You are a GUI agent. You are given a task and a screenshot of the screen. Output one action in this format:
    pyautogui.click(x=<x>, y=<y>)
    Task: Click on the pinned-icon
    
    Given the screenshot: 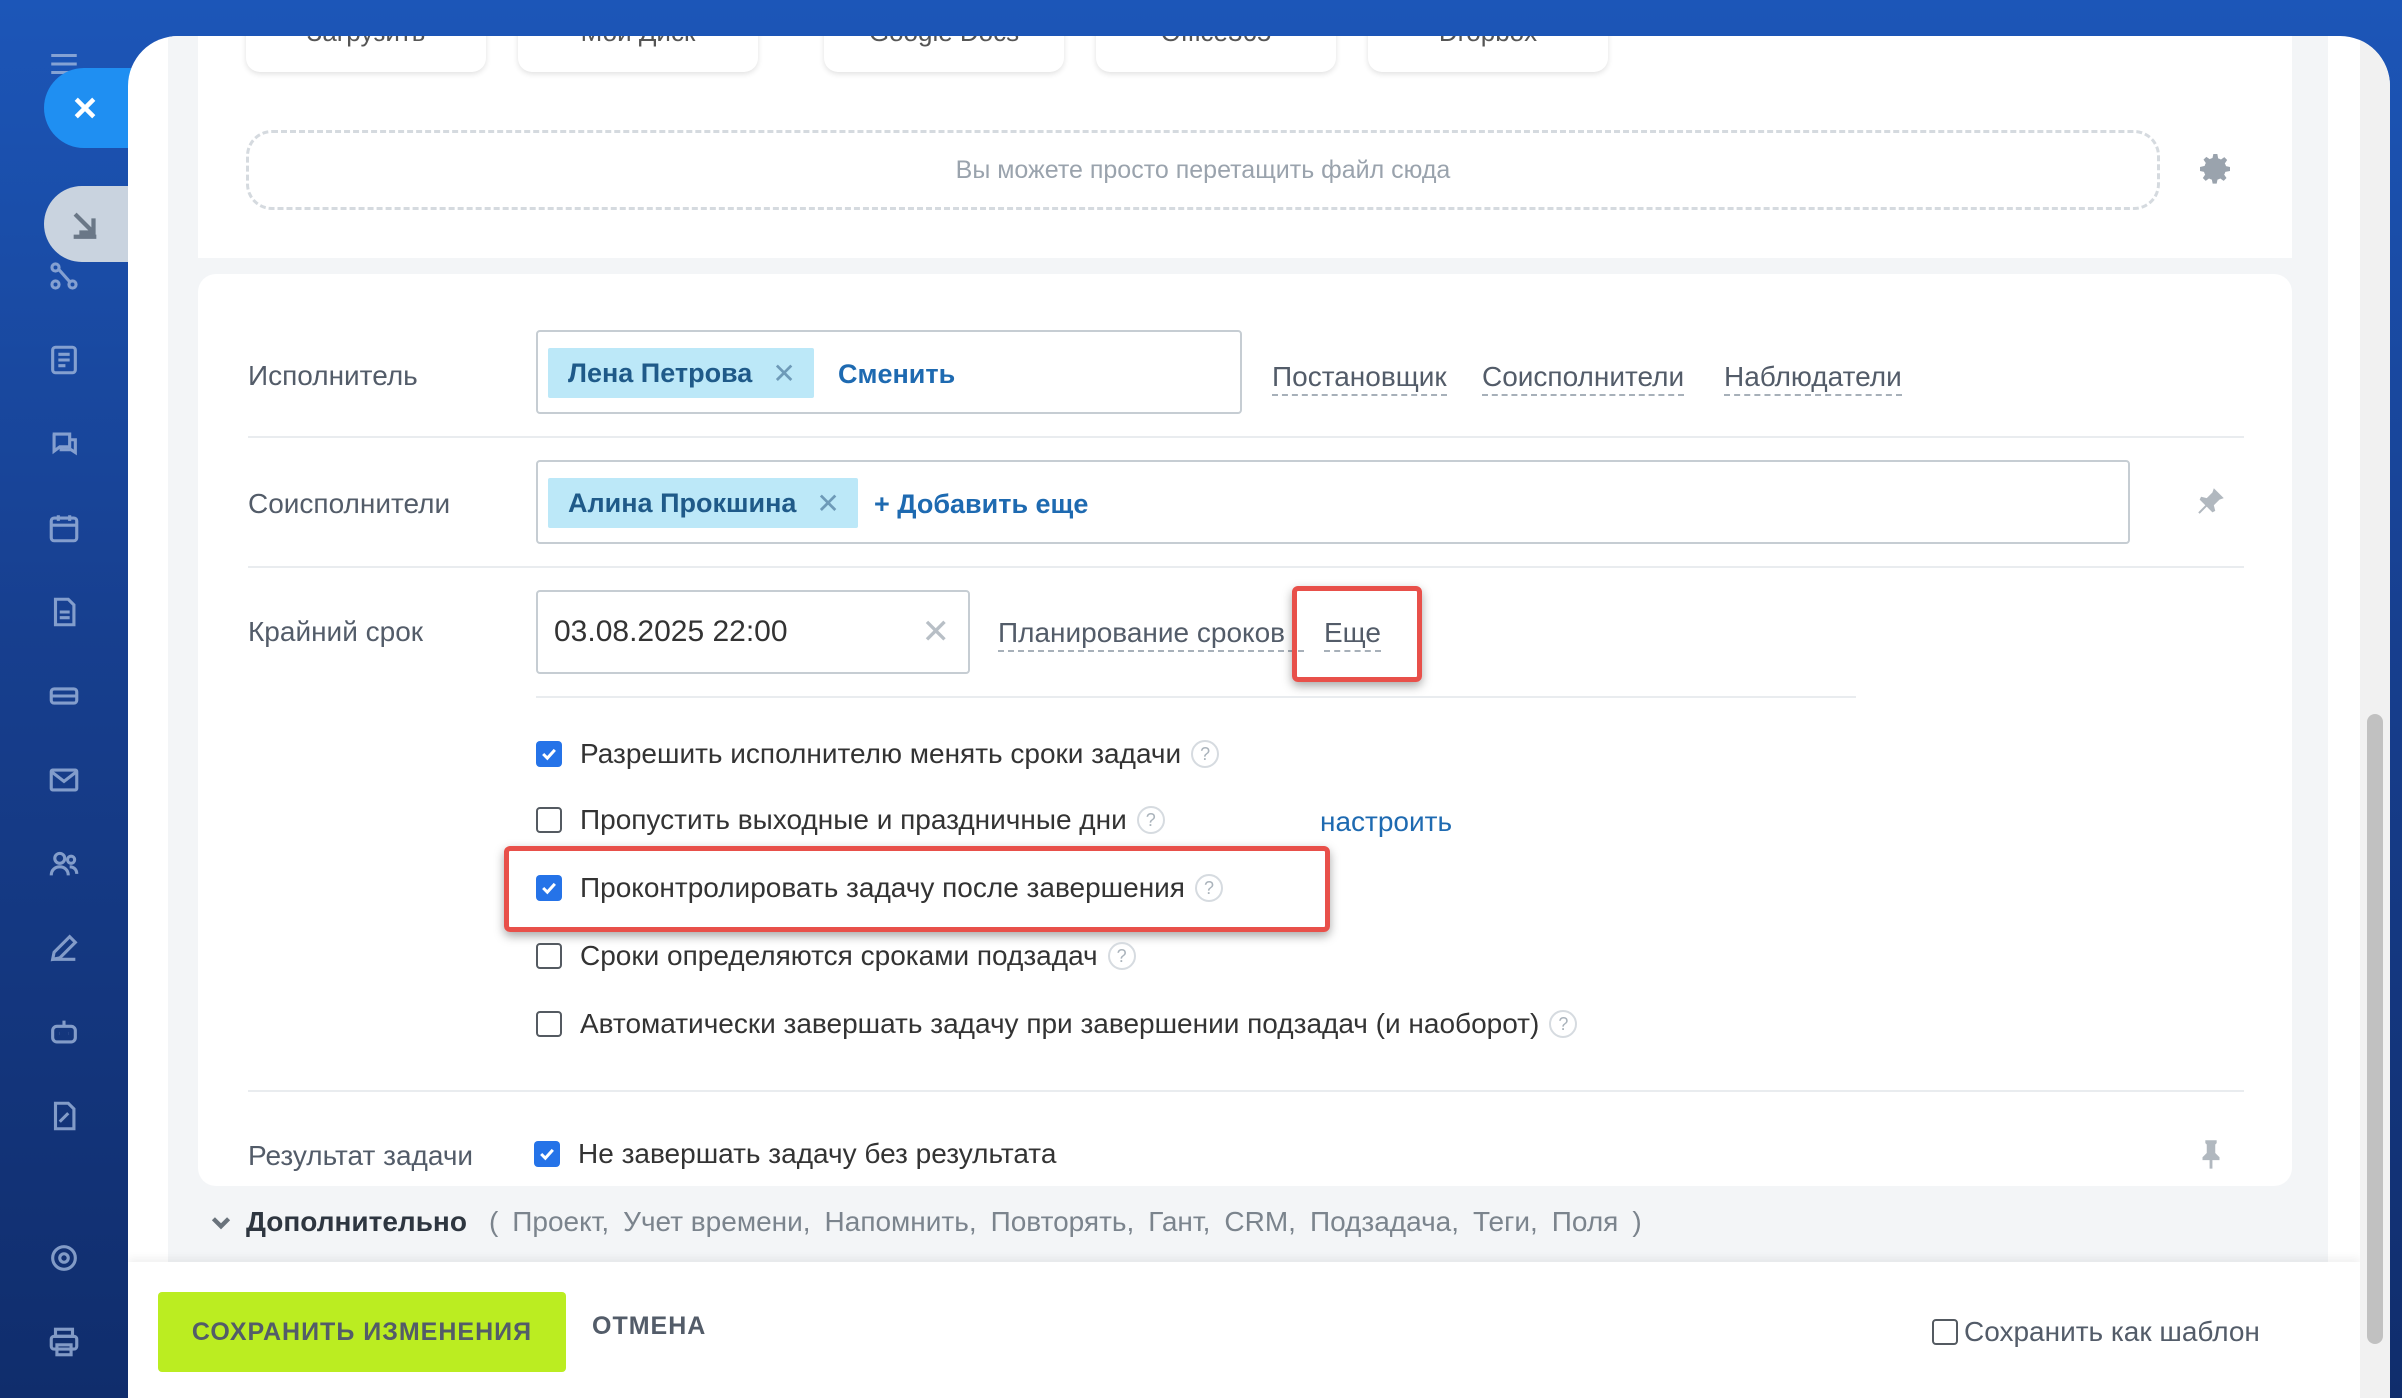 What is the action you would take?
    pyautogui.click(x=2211, y=1153)
    